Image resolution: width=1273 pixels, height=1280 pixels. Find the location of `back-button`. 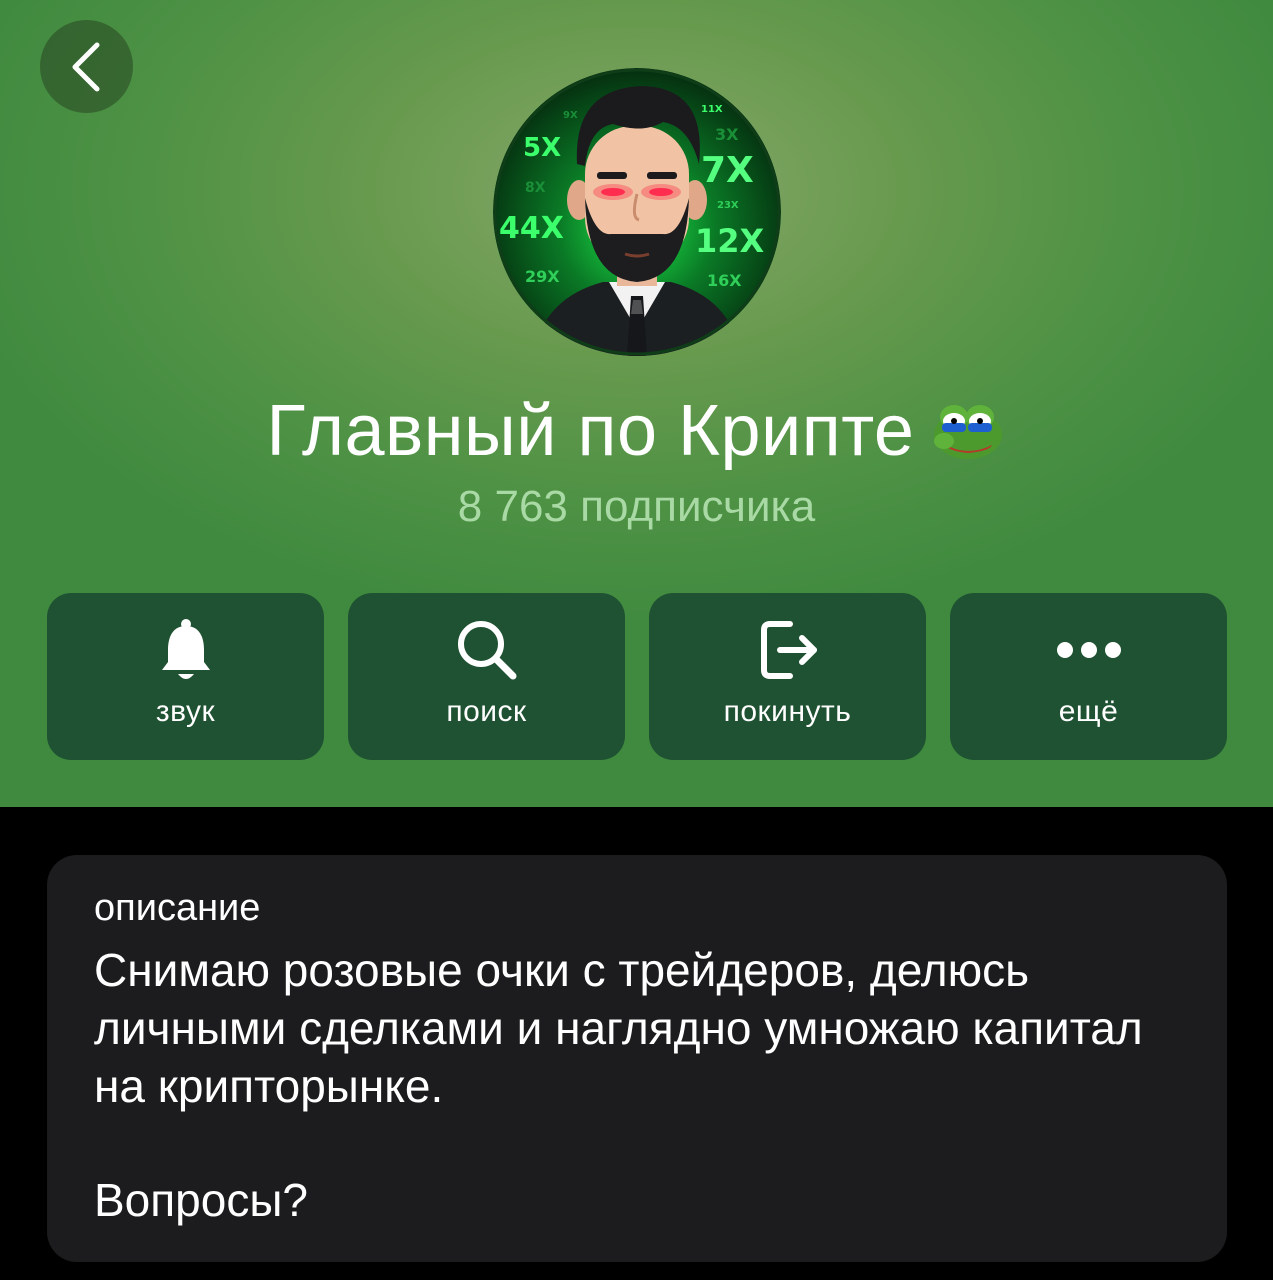

back-button is located at coordinates (86, 66).